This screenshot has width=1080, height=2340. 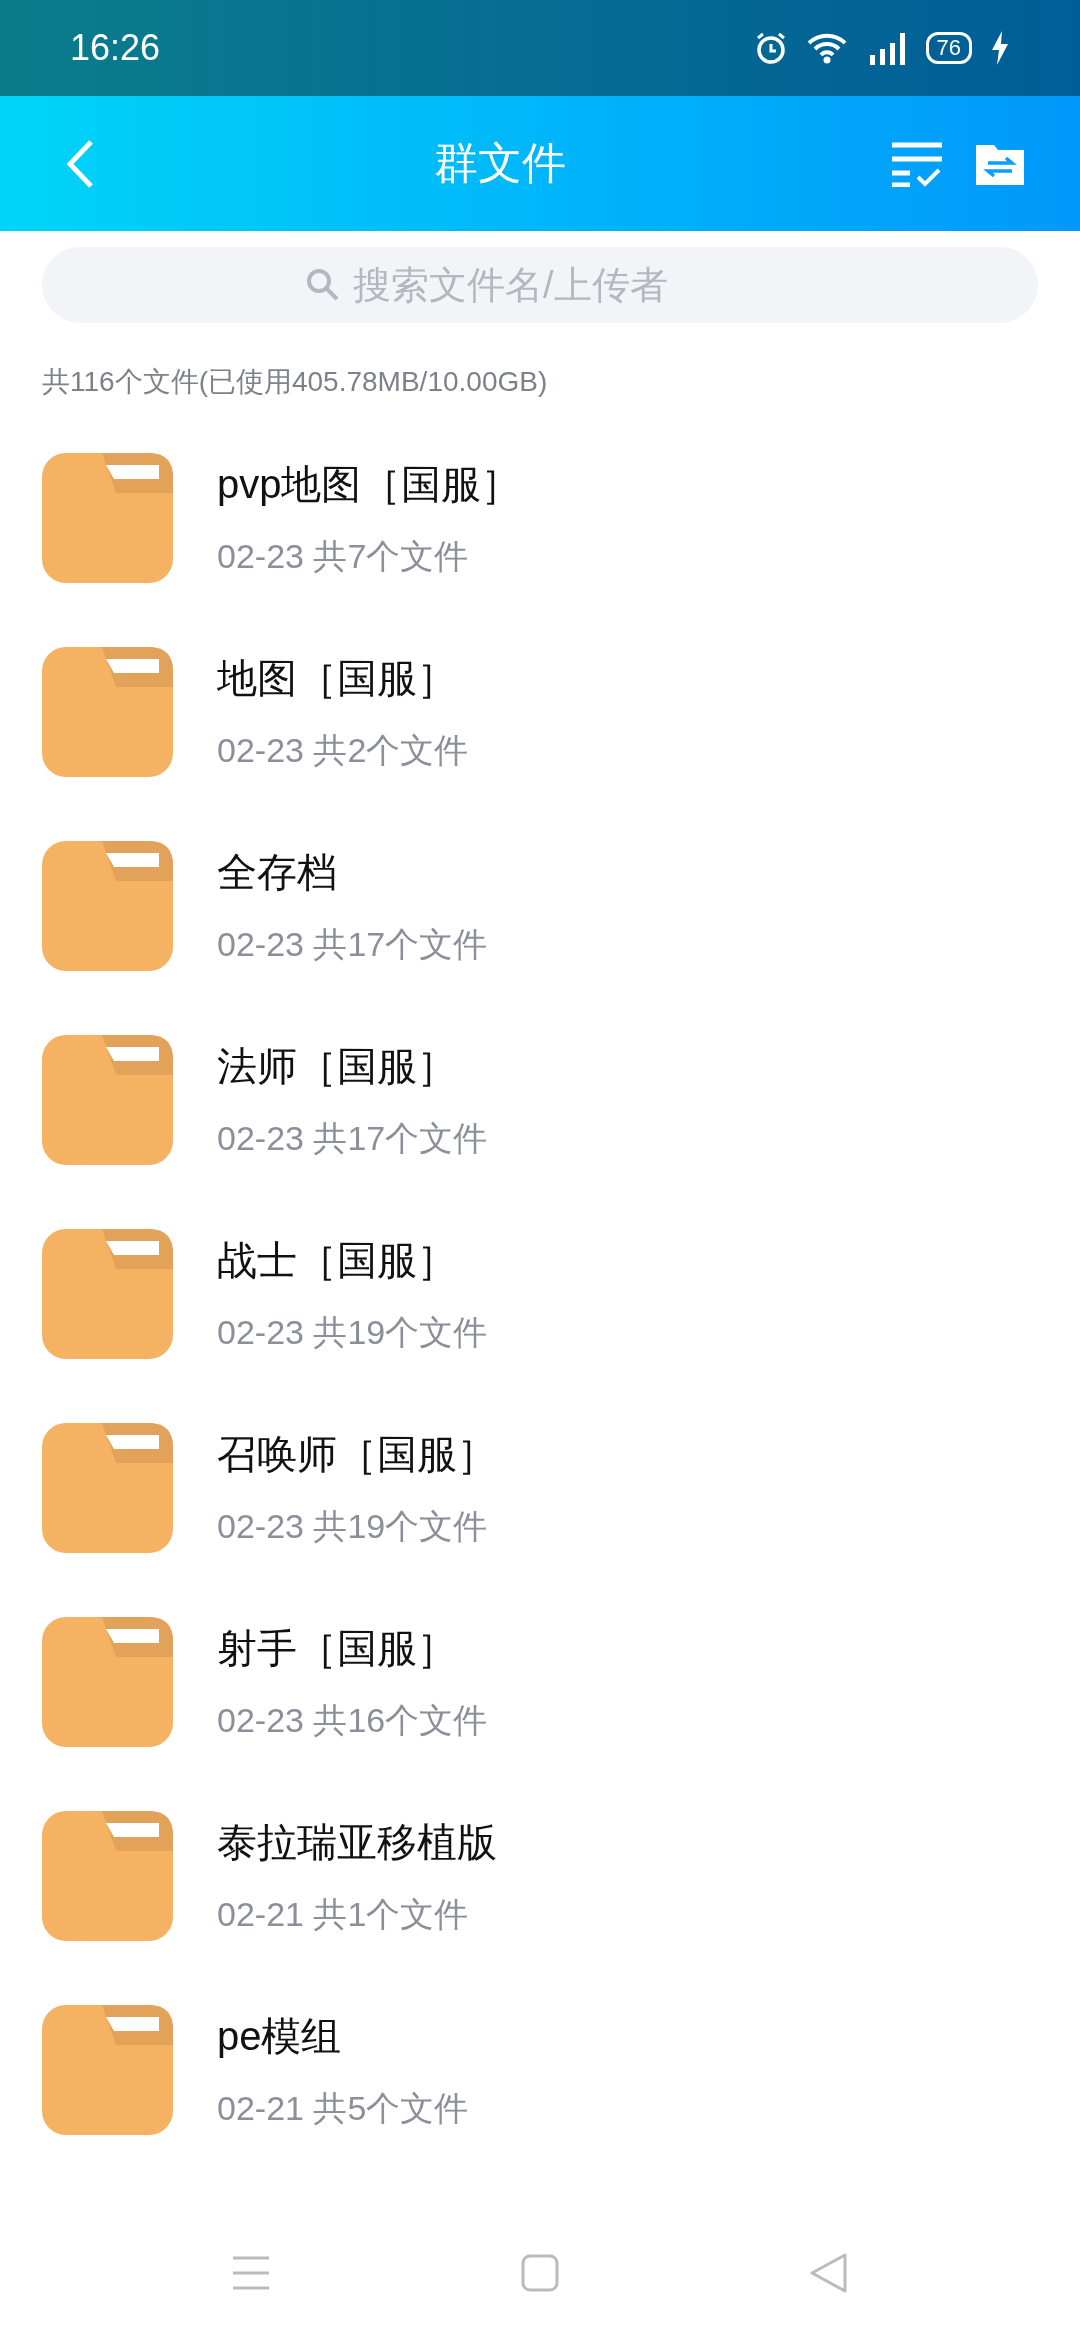 What do you see at coordinates (948, 48) in the screenshot?
I see `battery-level: 76` at bounding box center [948, 48].